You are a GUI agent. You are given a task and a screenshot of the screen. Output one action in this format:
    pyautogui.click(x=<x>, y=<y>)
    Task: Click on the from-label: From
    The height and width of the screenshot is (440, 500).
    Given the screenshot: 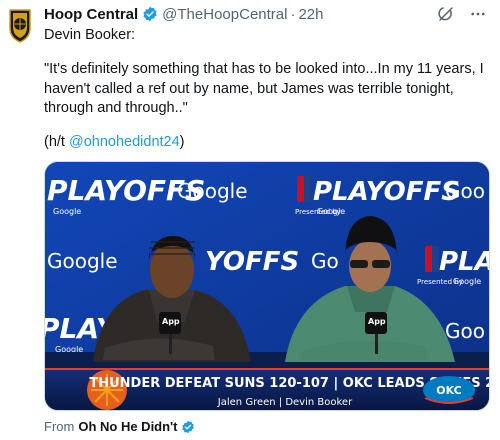 What is the action you would take?
    pyautogui.click(x=59, y=426)
    